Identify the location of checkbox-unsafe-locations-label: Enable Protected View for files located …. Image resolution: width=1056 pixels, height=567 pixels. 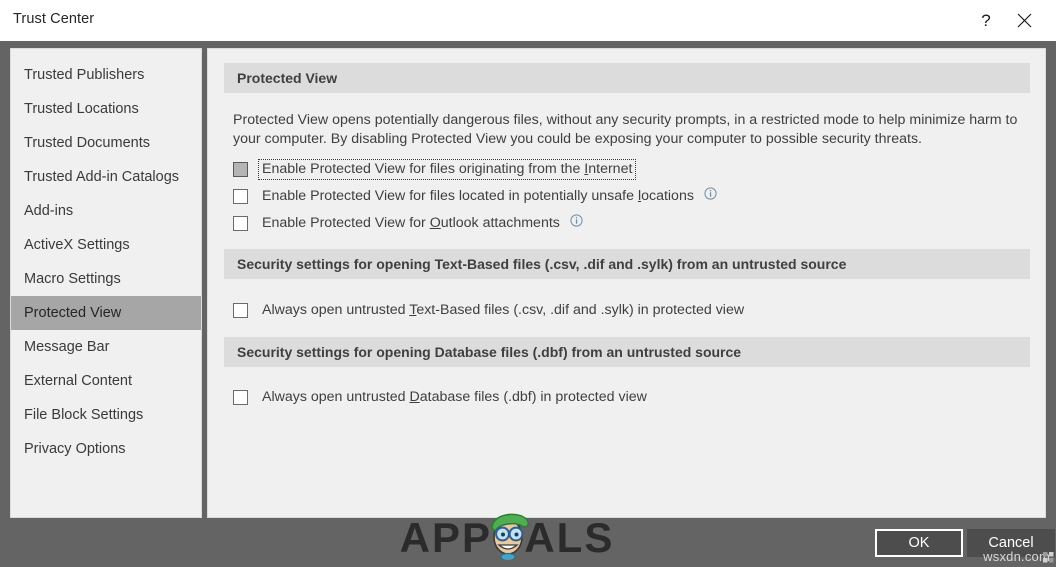
(478, 196).